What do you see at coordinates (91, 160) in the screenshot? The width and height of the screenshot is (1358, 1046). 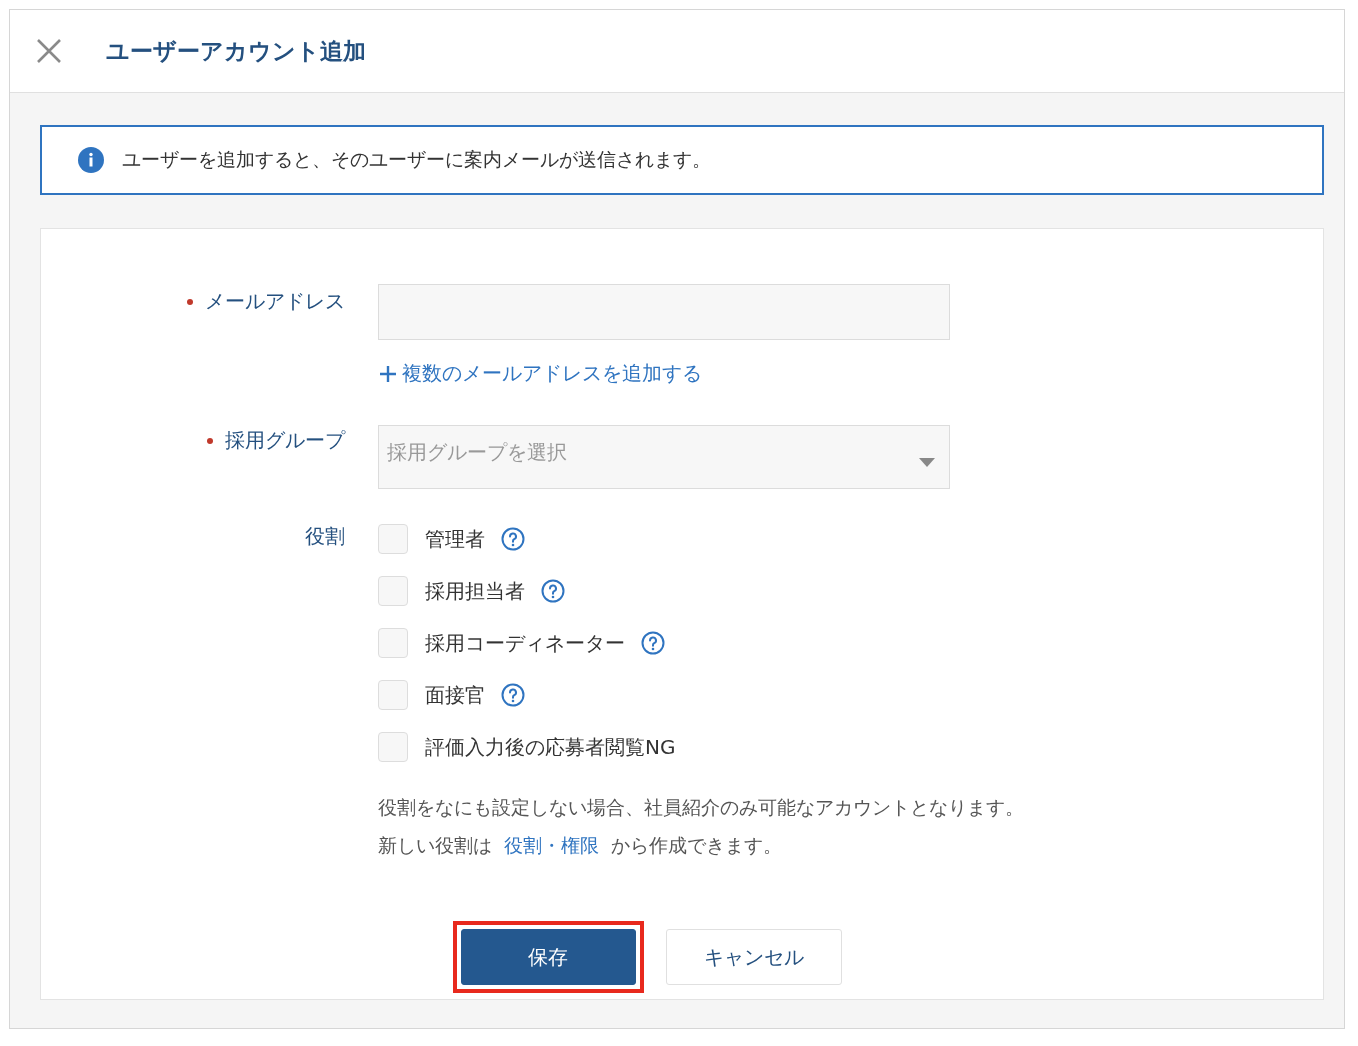 I see `info-icon` at bounding box center [91, 160].